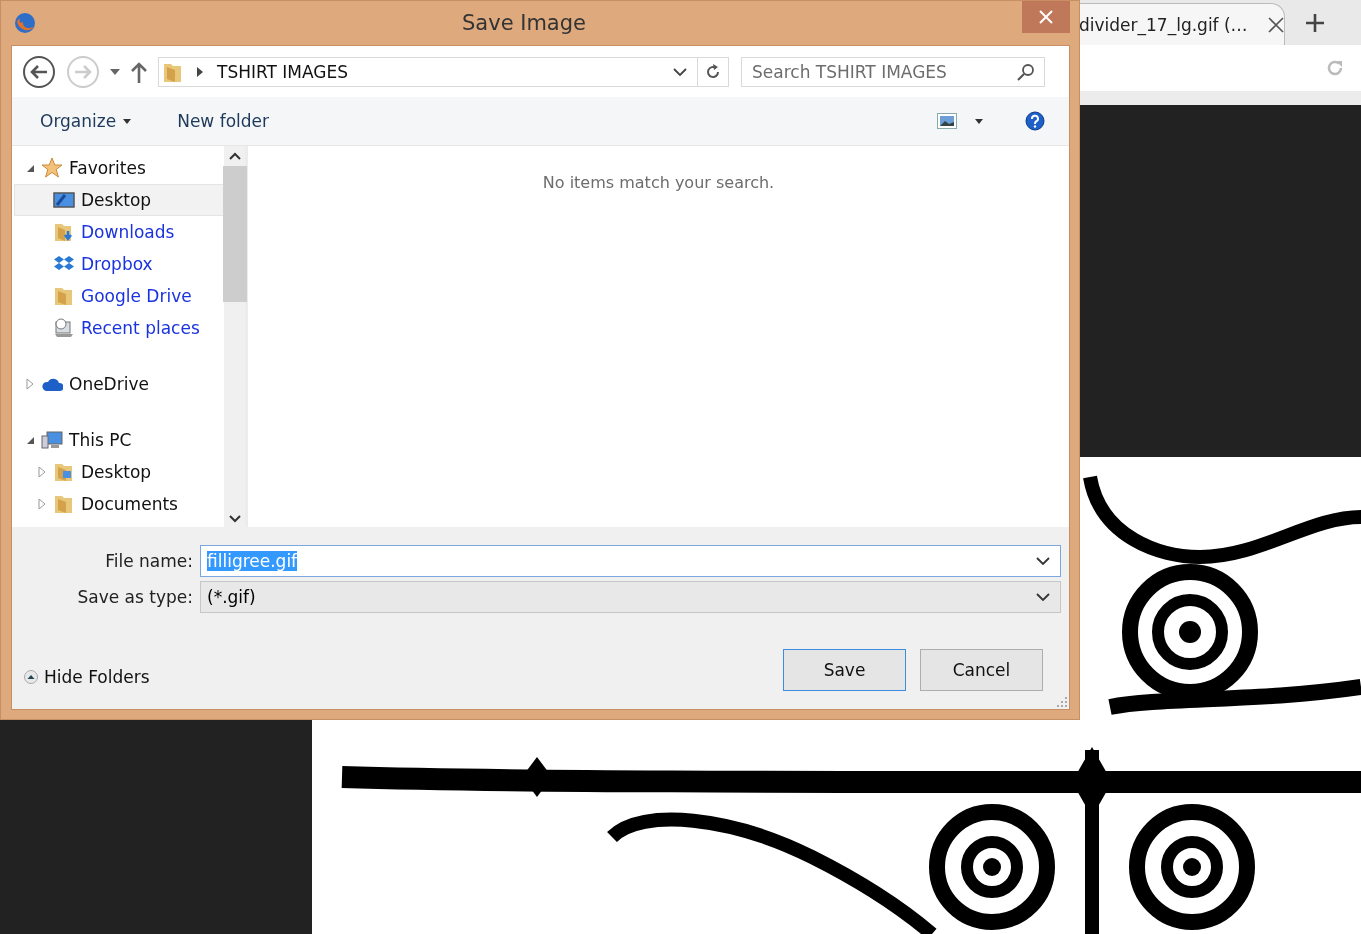 The width and height of the screenshot is (1361, 934). I want to click on scroll-up-icon, so click(234, 156).